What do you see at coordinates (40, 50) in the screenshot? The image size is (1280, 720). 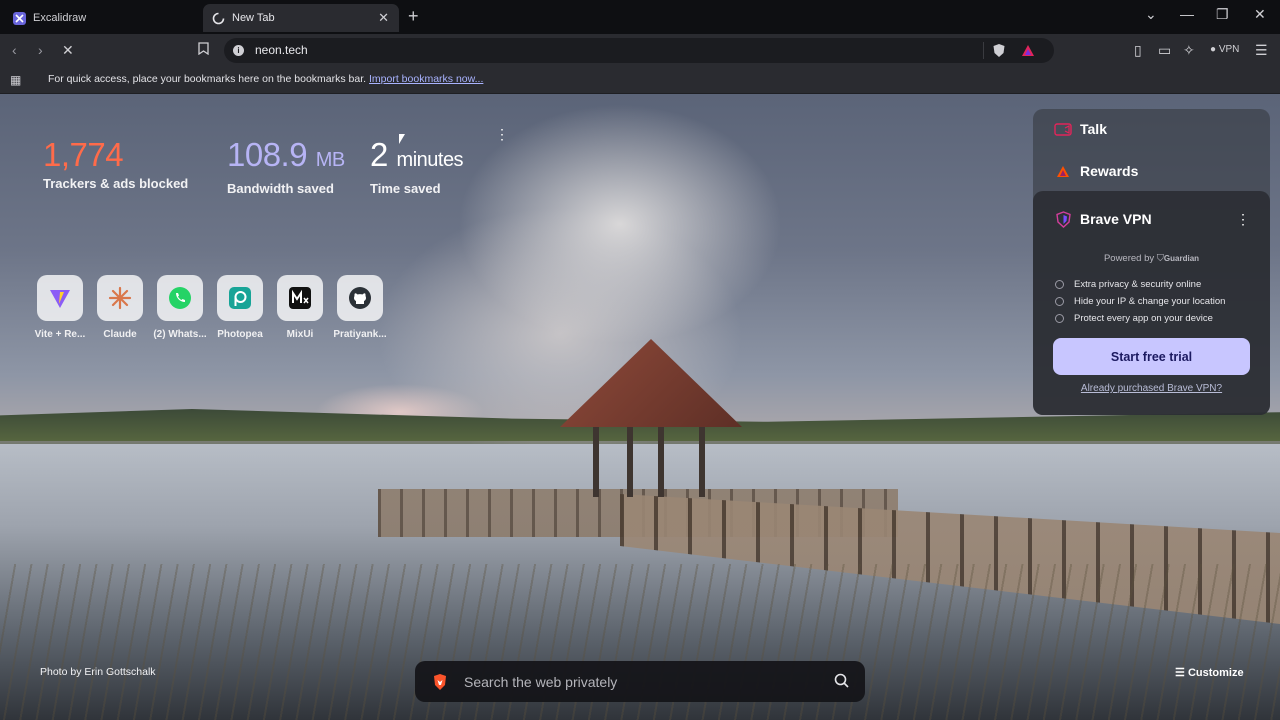 I see `forward-icon: ›` at bounding box center [40, 50].